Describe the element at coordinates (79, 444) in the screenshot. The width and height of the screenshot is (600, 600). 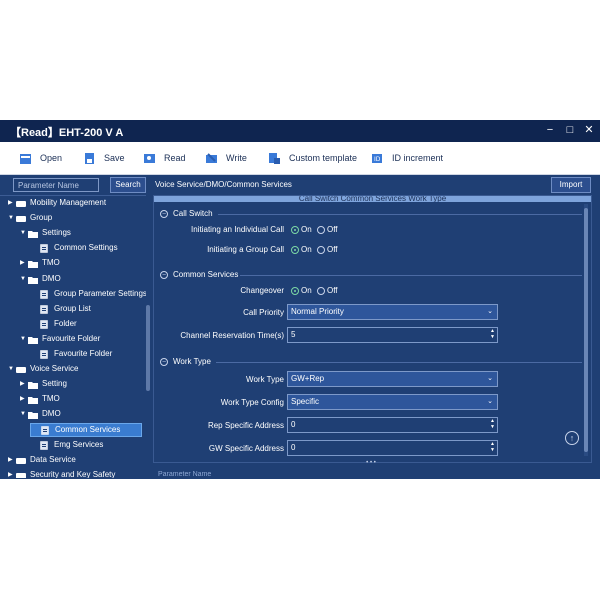
I see `tree-item-label: Emg Services` at that location.